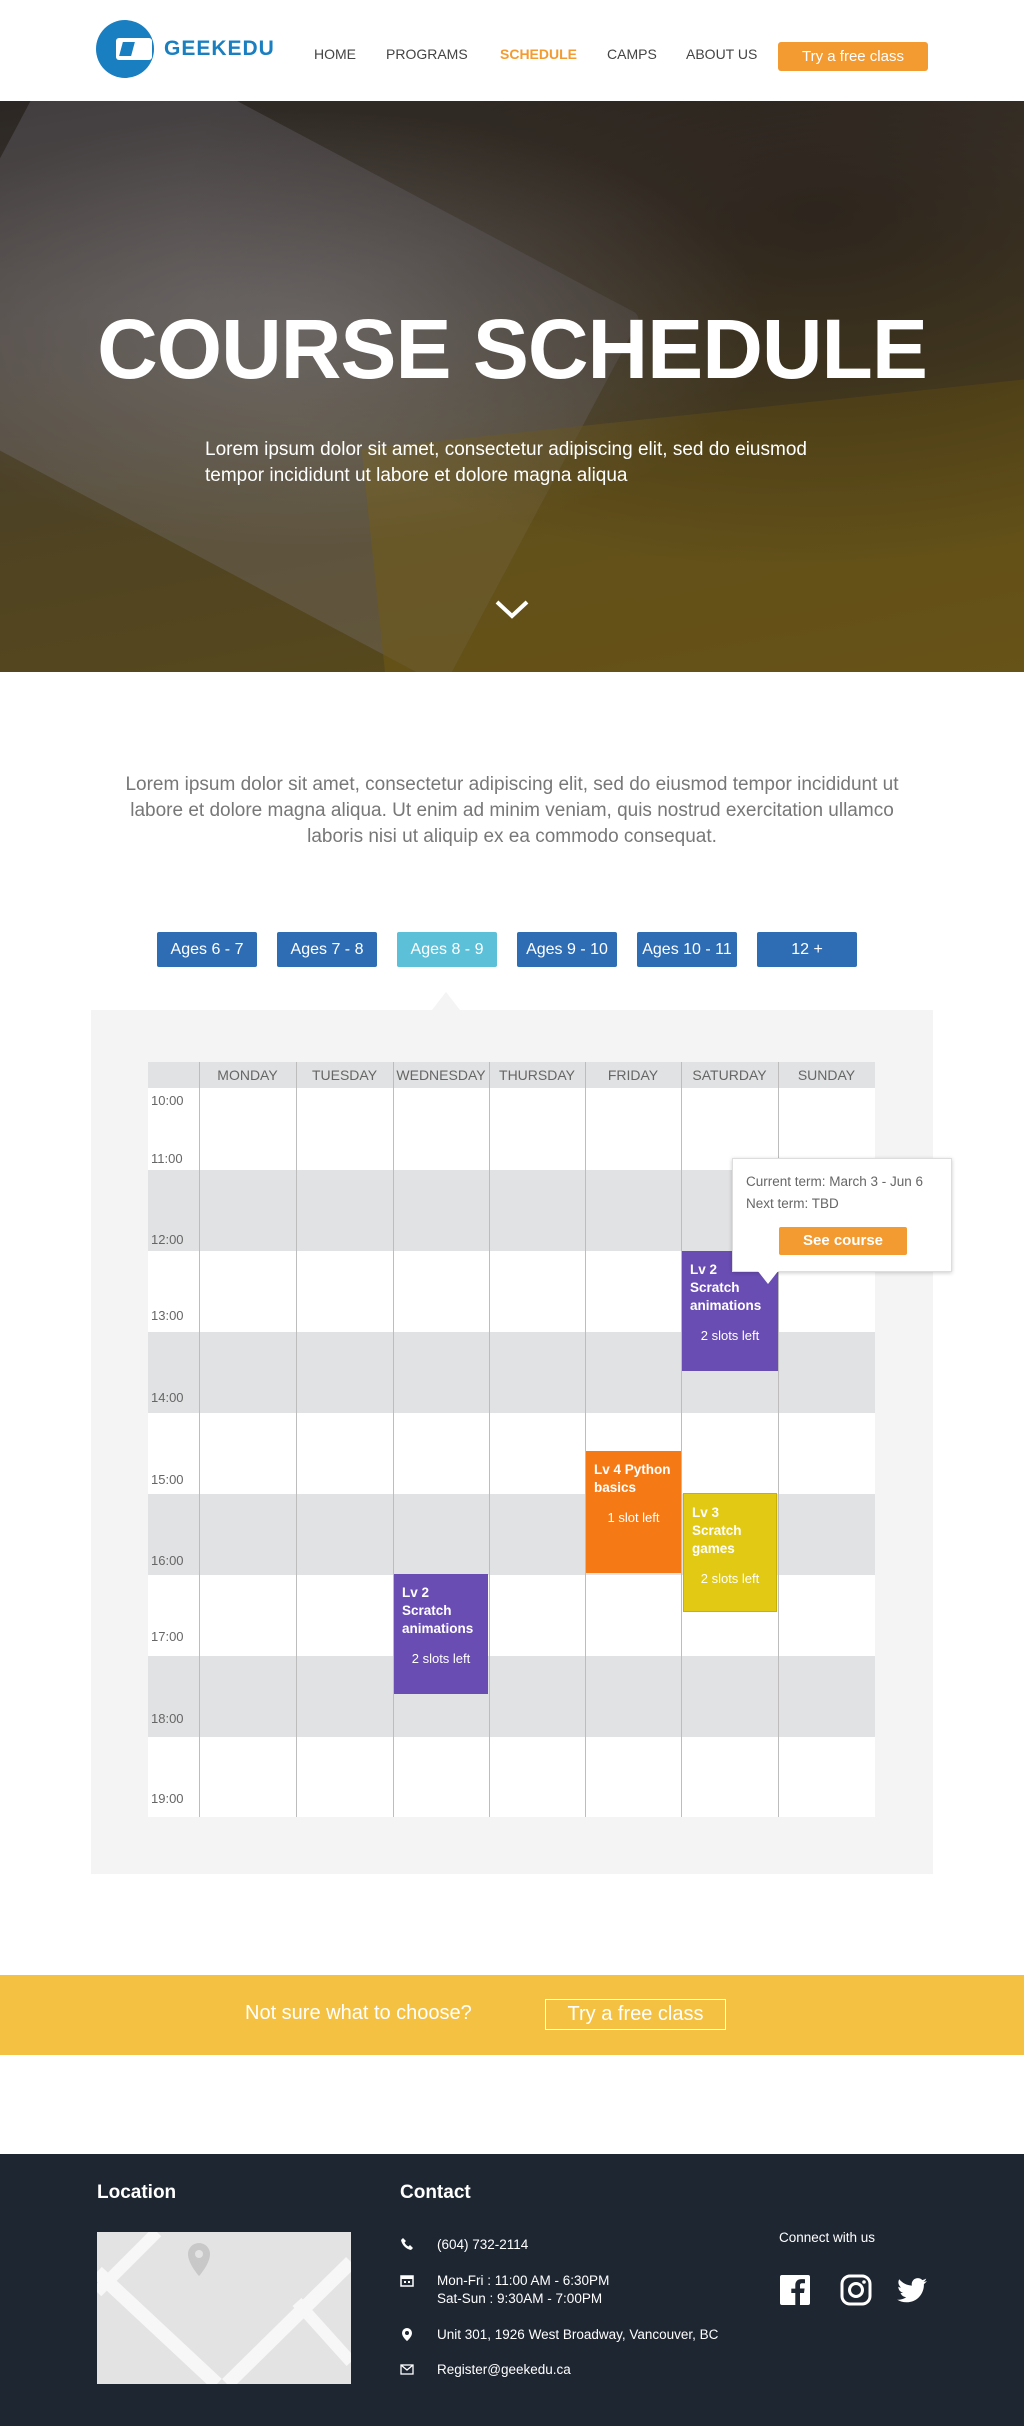 Image resolution: width=1024 pixels, height=2426 pixels. I want to click on next-term: Next term: TBD, so click(792, 1203).